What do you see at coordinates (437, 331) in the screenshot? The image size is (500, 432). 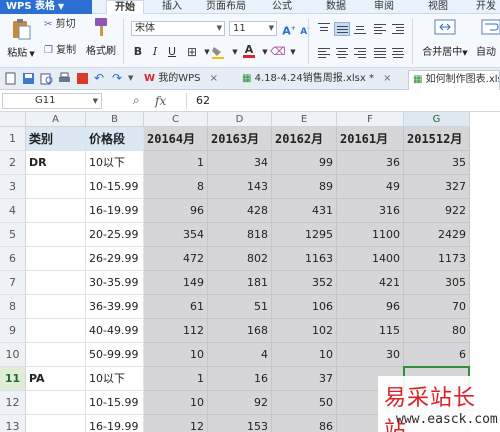 I see `cell-col-g: 80` at bounding box center [437, 331].